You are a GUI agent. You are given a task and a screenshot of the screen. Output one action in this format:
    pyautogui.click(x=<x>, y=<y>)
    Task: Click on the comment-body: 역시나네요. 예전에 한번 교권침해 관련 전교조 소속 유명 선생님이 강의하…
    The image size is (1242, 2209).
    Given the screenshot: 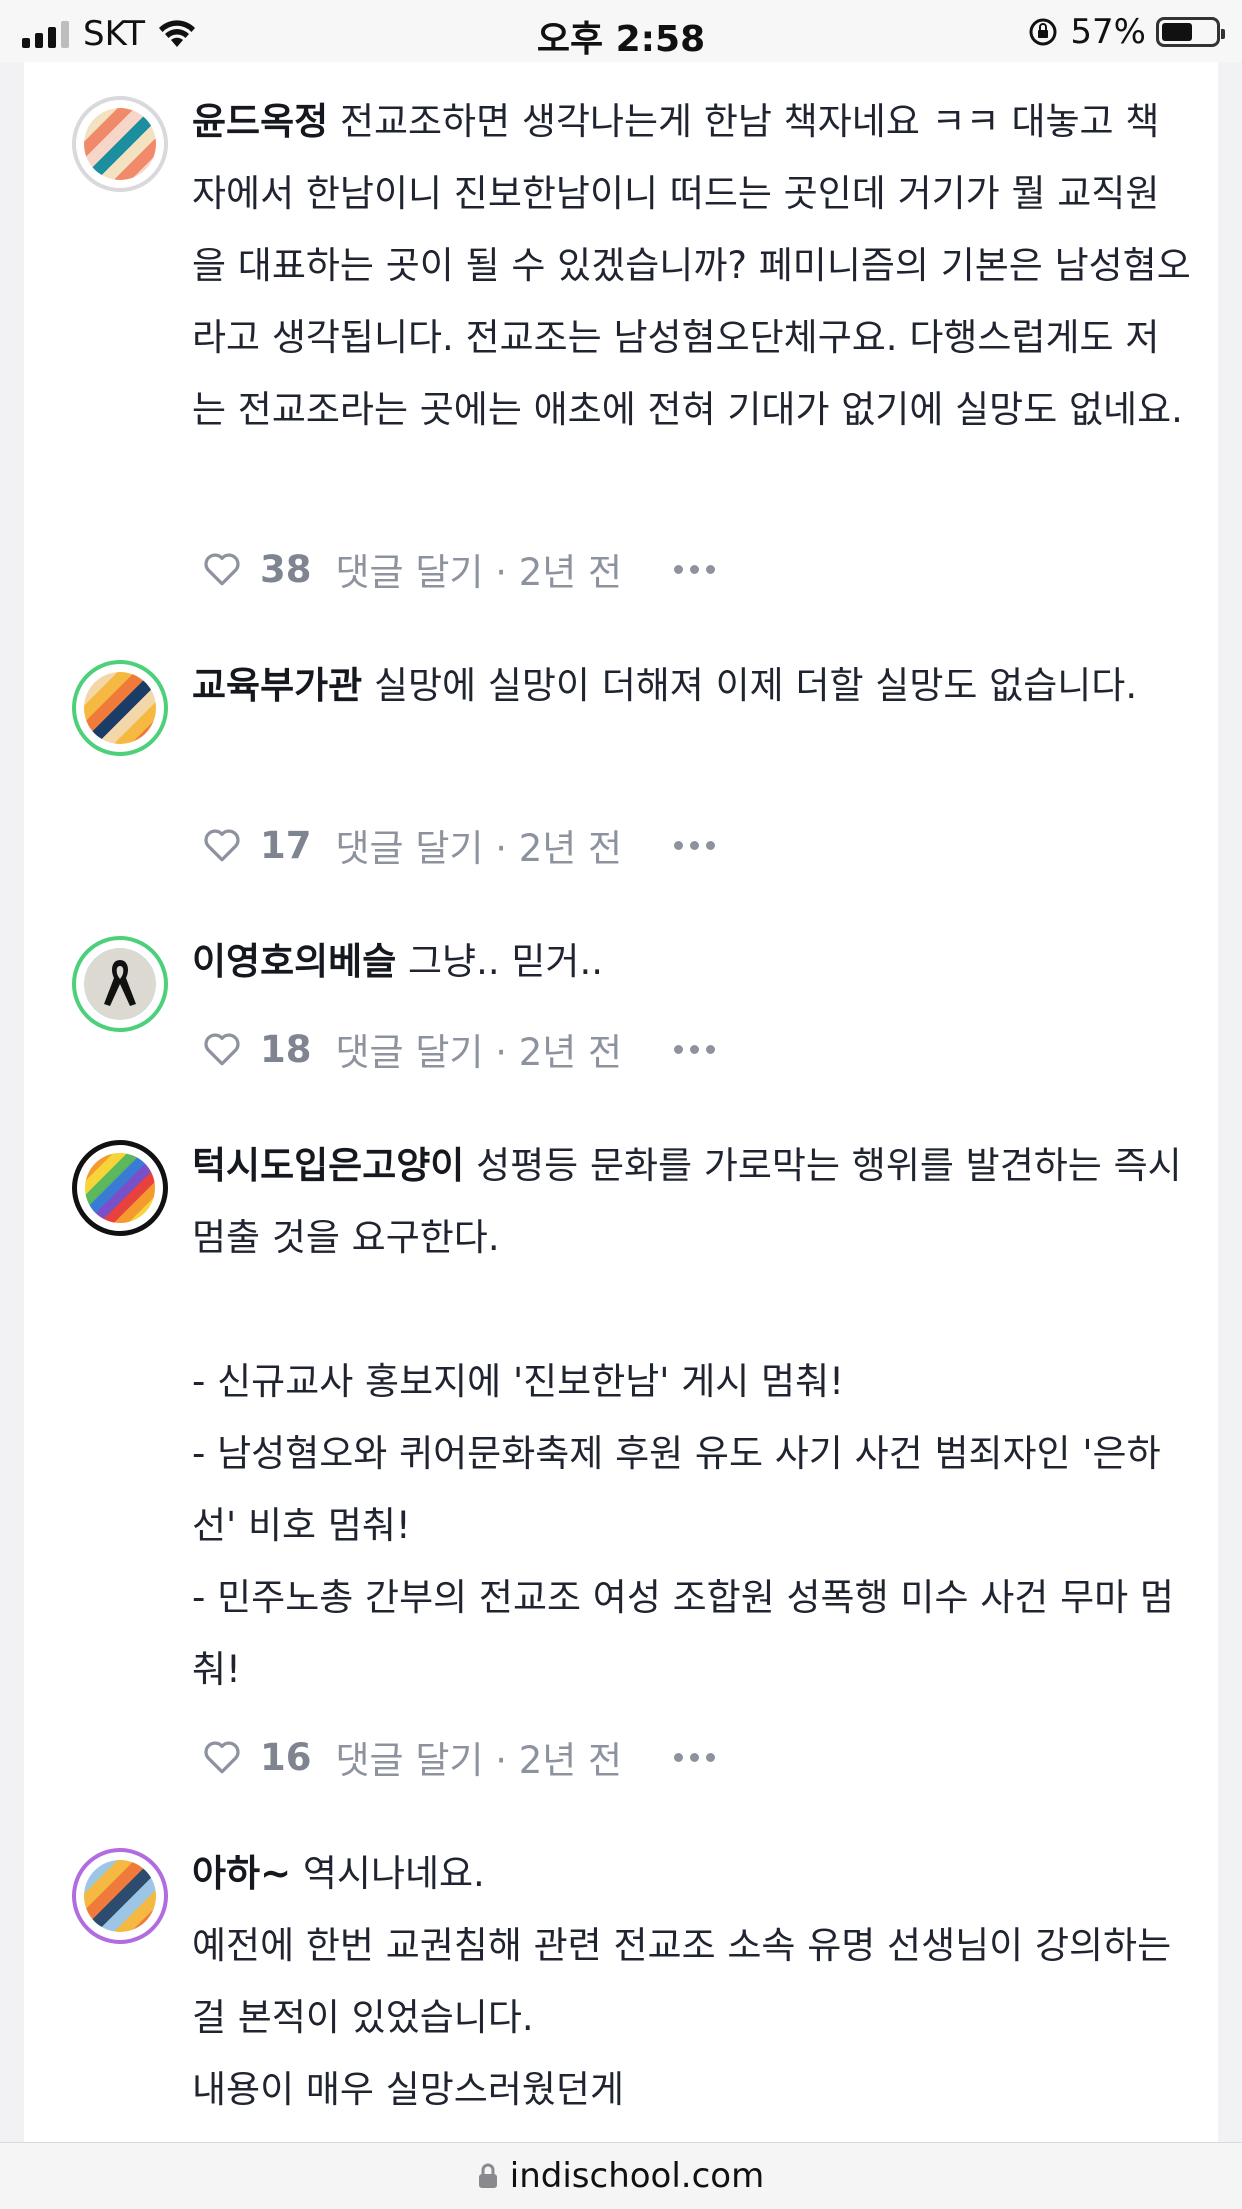 What is the action you would take?
    pyautogui.click(x=682, y=1981)
    